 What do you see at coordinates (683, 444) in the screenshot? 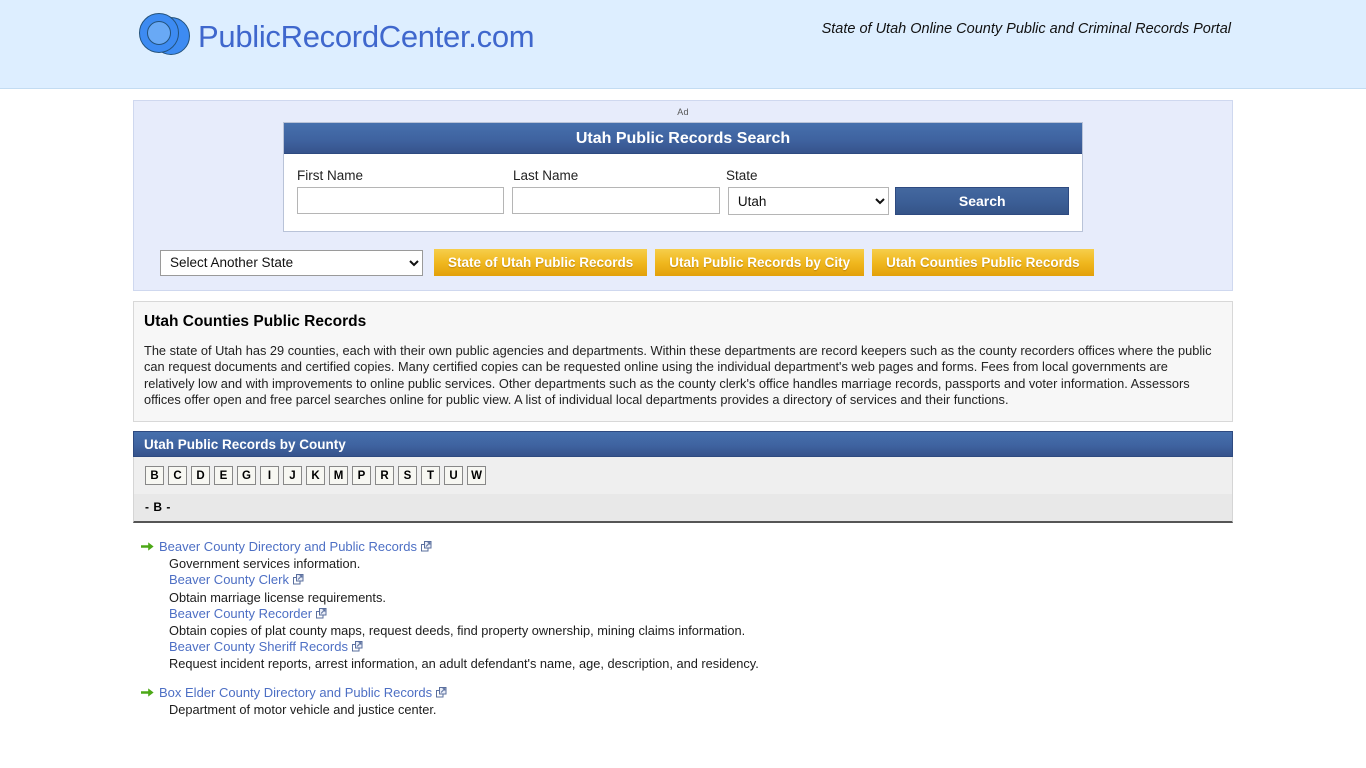
I see `county-section-header: Utah Public Records by County` at bounding box center [683, 444].